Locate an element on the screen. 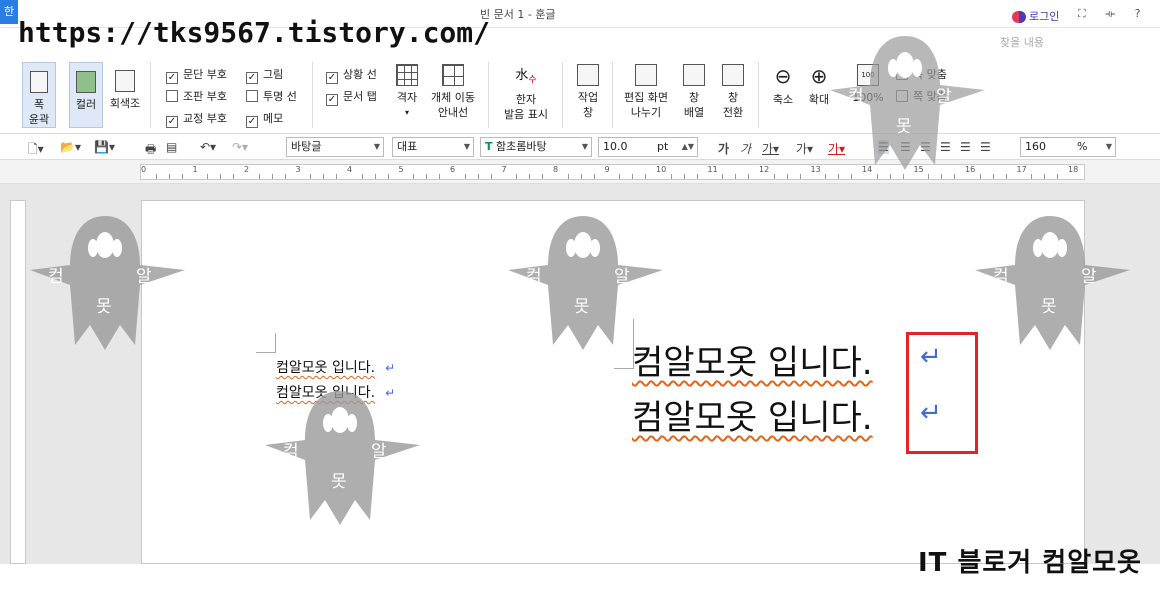 The height and width of the screenshot is (600, 1160). full-outline-button: 폭 윤곽 is located at coordinates (39, 95).